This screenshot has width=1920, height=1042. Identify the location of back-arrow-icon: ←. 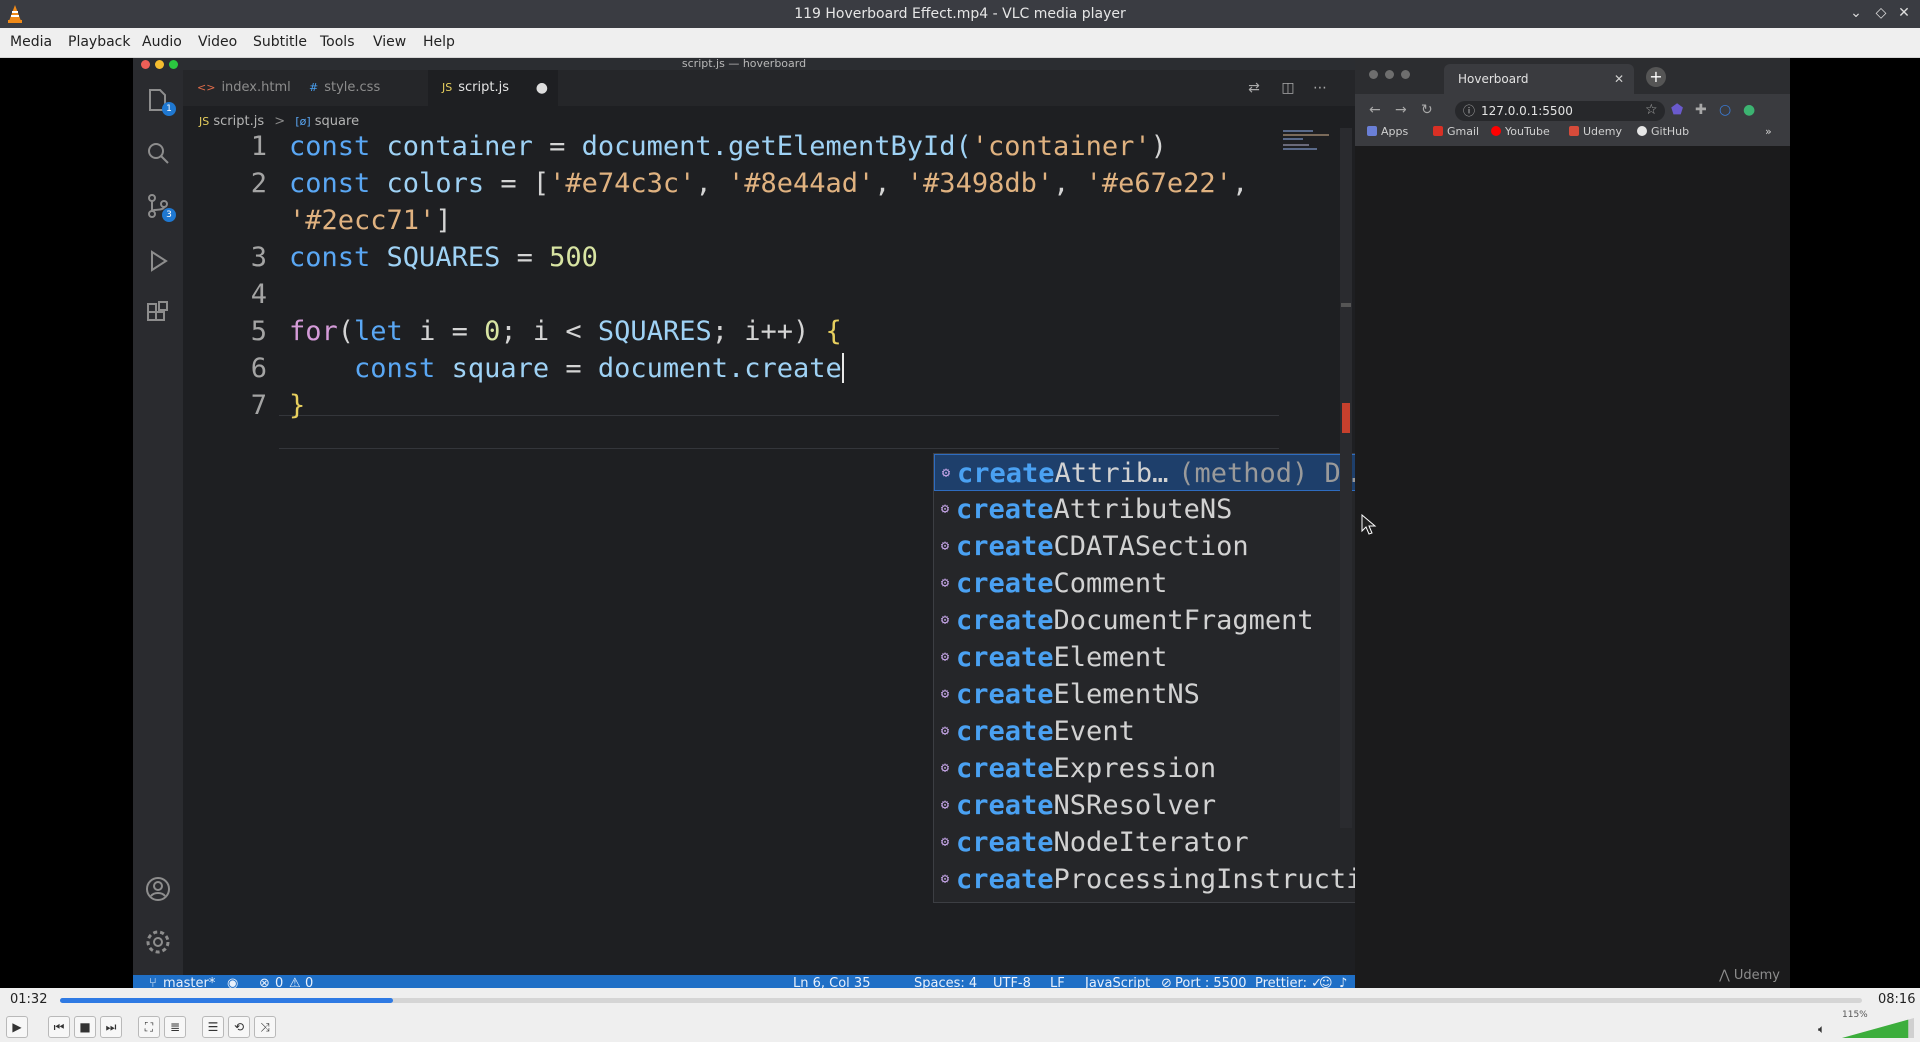
(1375, 110).